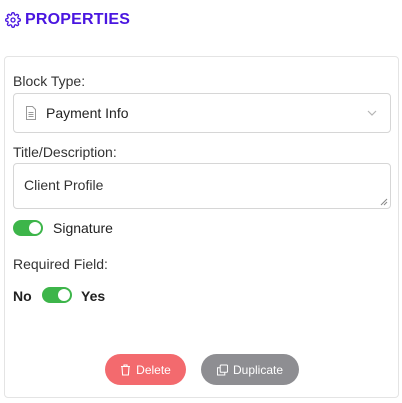  I want to click on document-icon, so click(31, 113).